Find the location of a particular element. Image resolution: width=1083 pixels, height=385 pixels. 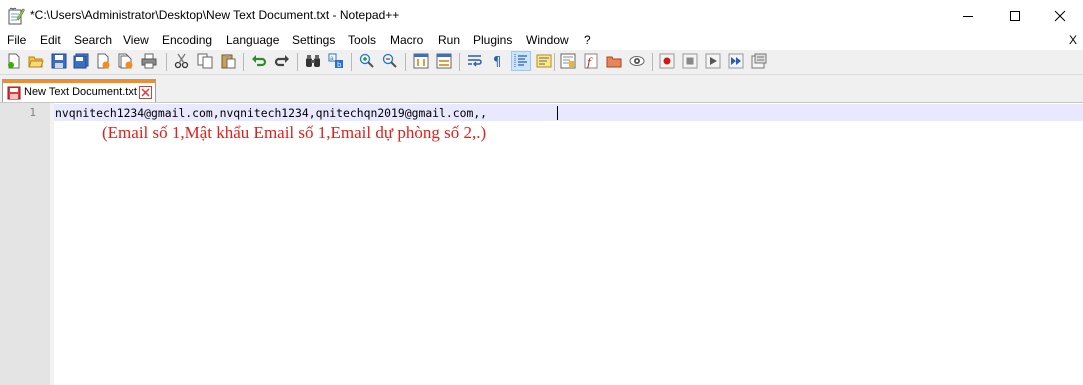

playback-macro-icon is located at coordinates (713, 61).